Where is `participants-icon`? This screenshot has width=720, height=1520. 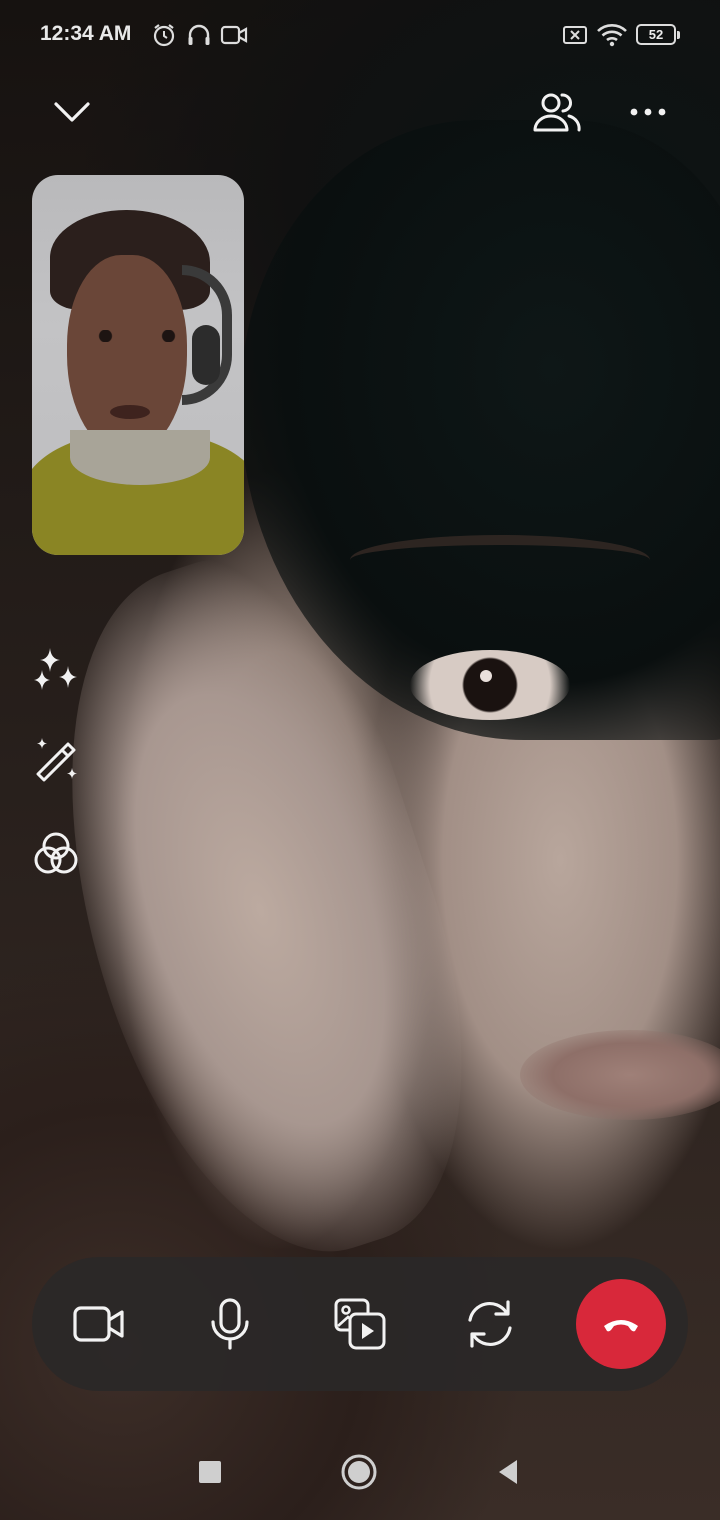 participants-icon is located at coordinates (557, 112).